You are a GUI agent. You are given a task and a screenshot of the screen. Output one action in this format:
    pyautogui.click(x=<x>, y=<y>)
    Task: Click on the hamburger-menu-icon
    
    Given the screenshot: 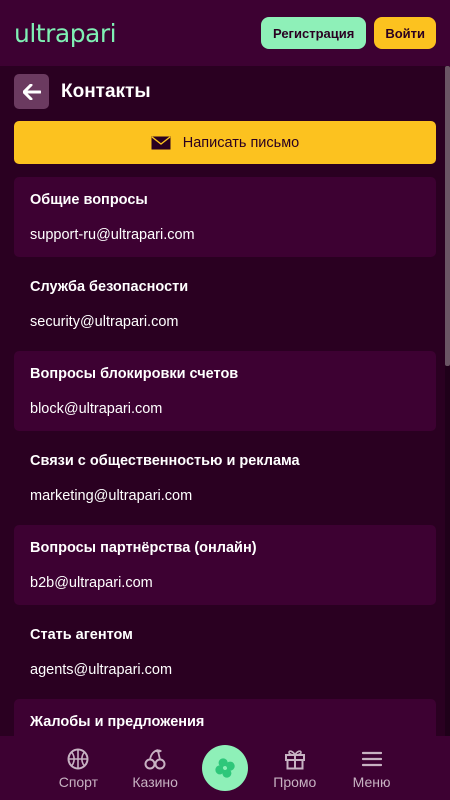 What is the action you would take?
    pyautogui.click(x=371, y=758)
    